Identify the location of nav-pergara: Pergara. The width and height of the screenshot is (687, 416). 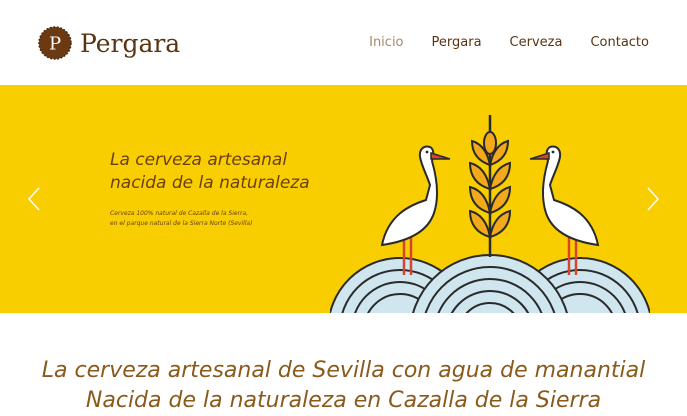
(457, 42).